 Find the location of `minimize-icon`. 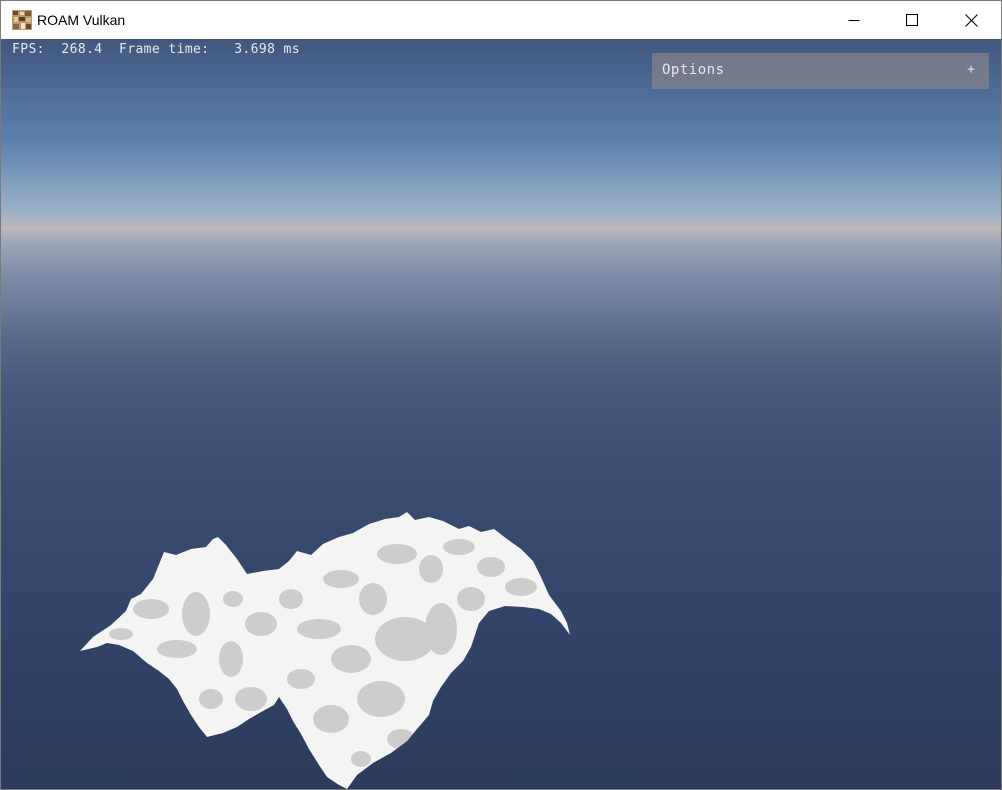

minimize-icon is located at coordinates (854, 20).